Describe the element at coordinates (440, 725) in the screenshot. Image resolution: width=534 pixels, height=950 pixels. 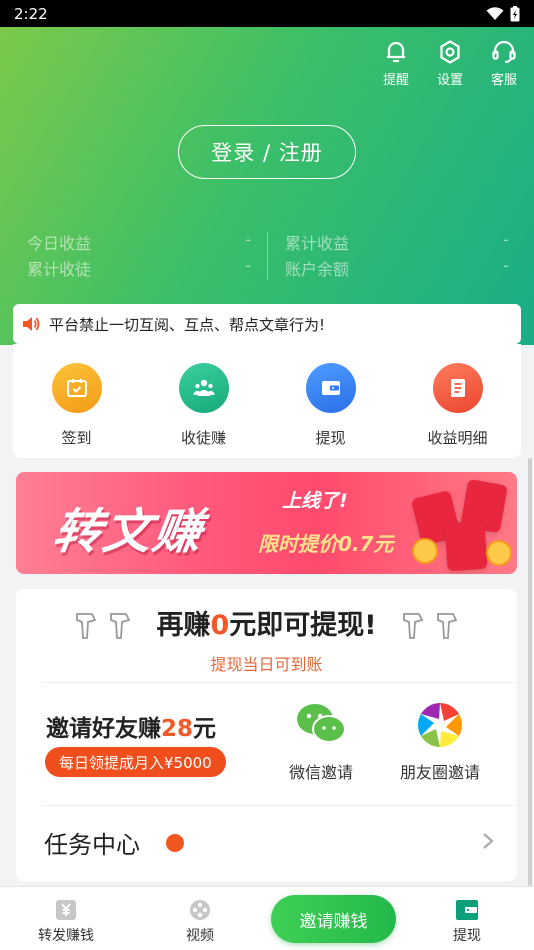
I see `moments-aperture-icon` at that location.